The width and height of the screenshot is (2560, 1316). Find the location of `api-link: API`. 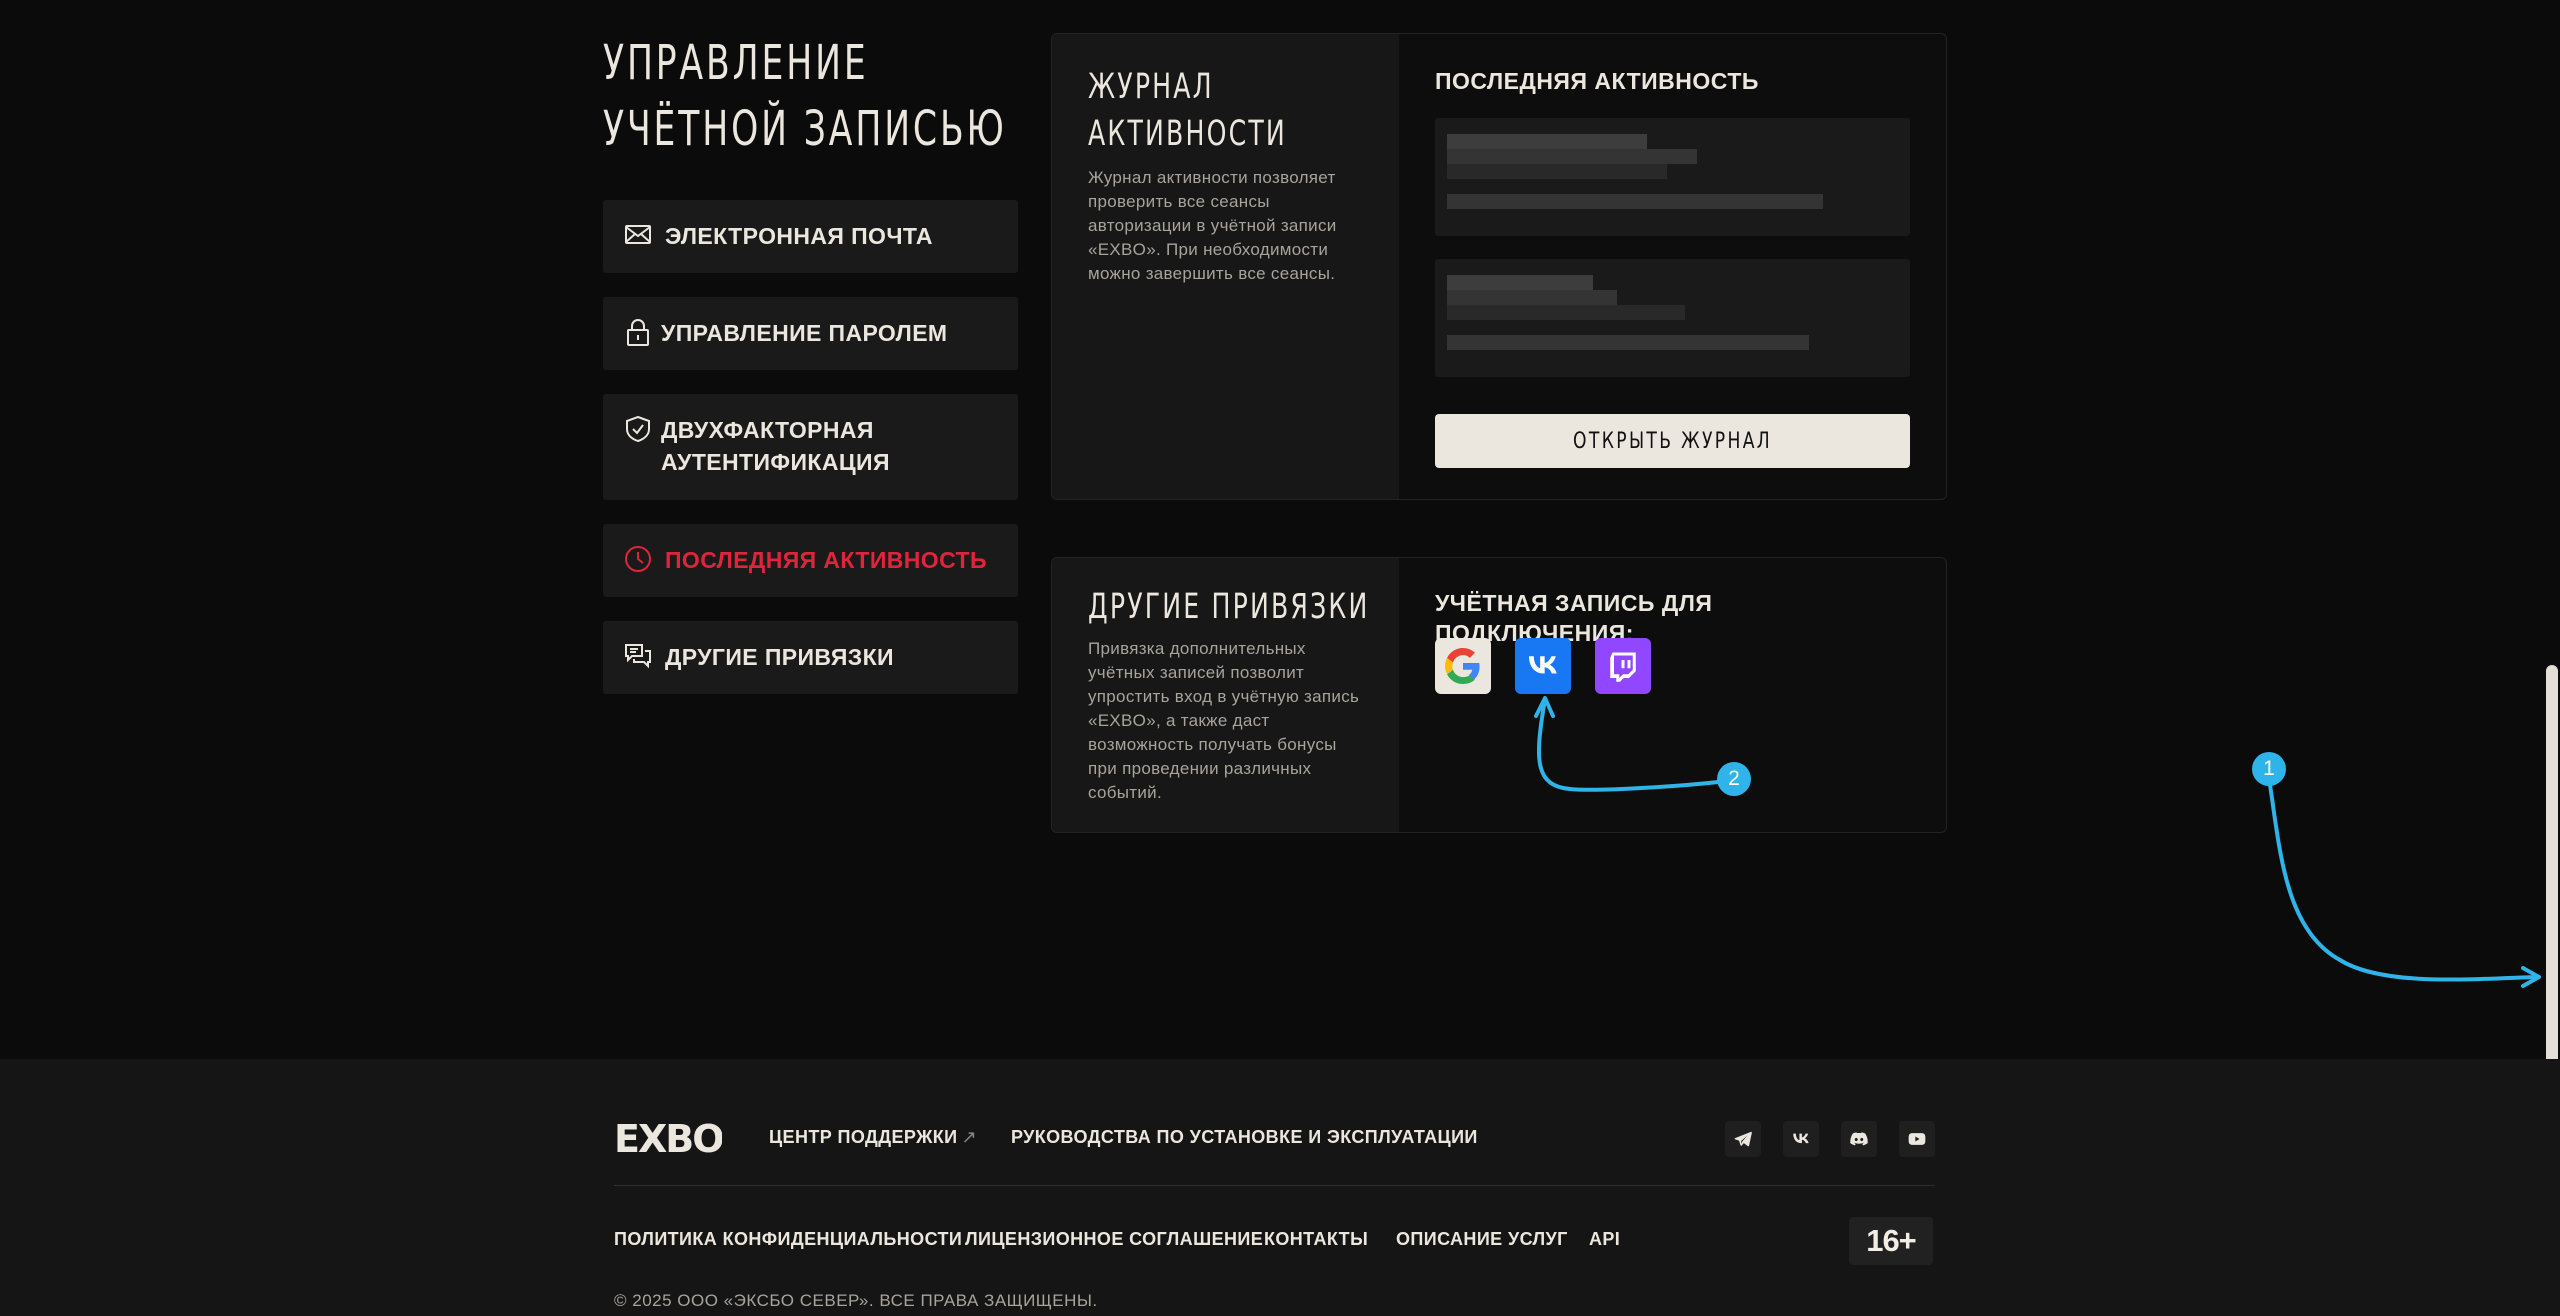

api-link: API is located at coordinates (1604, 1239).